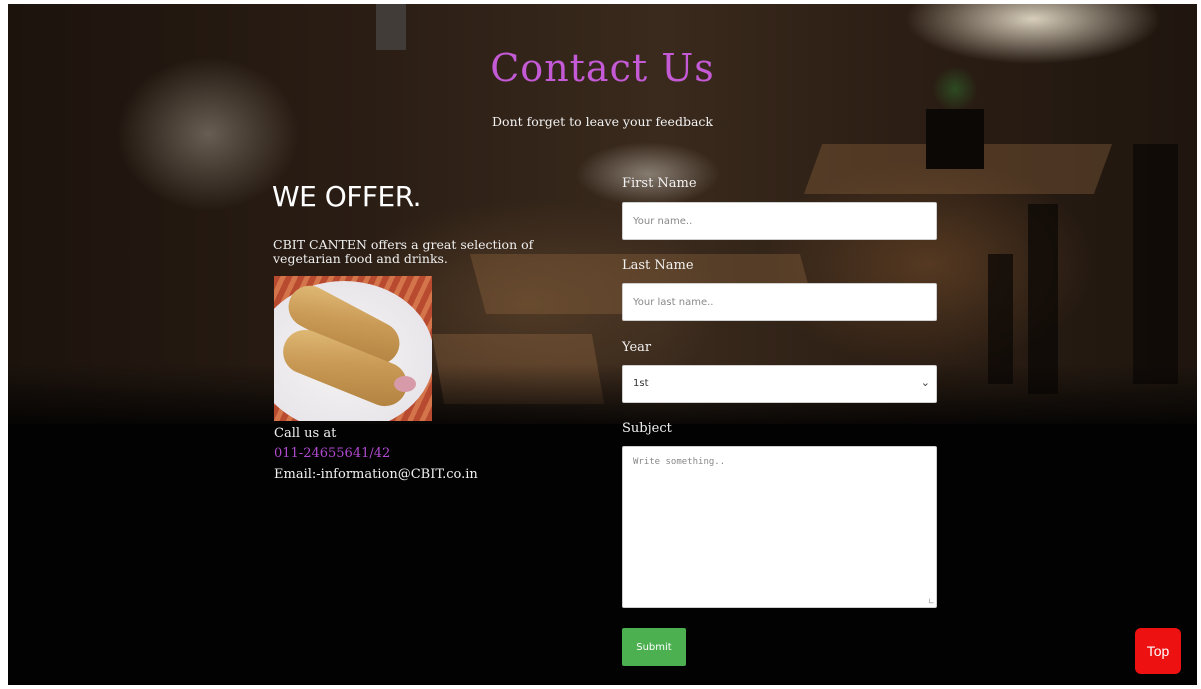  What do you see at coordinates (779, 302) in the screenshot?
I see `last-name-input` at bounding box center [779, 302].